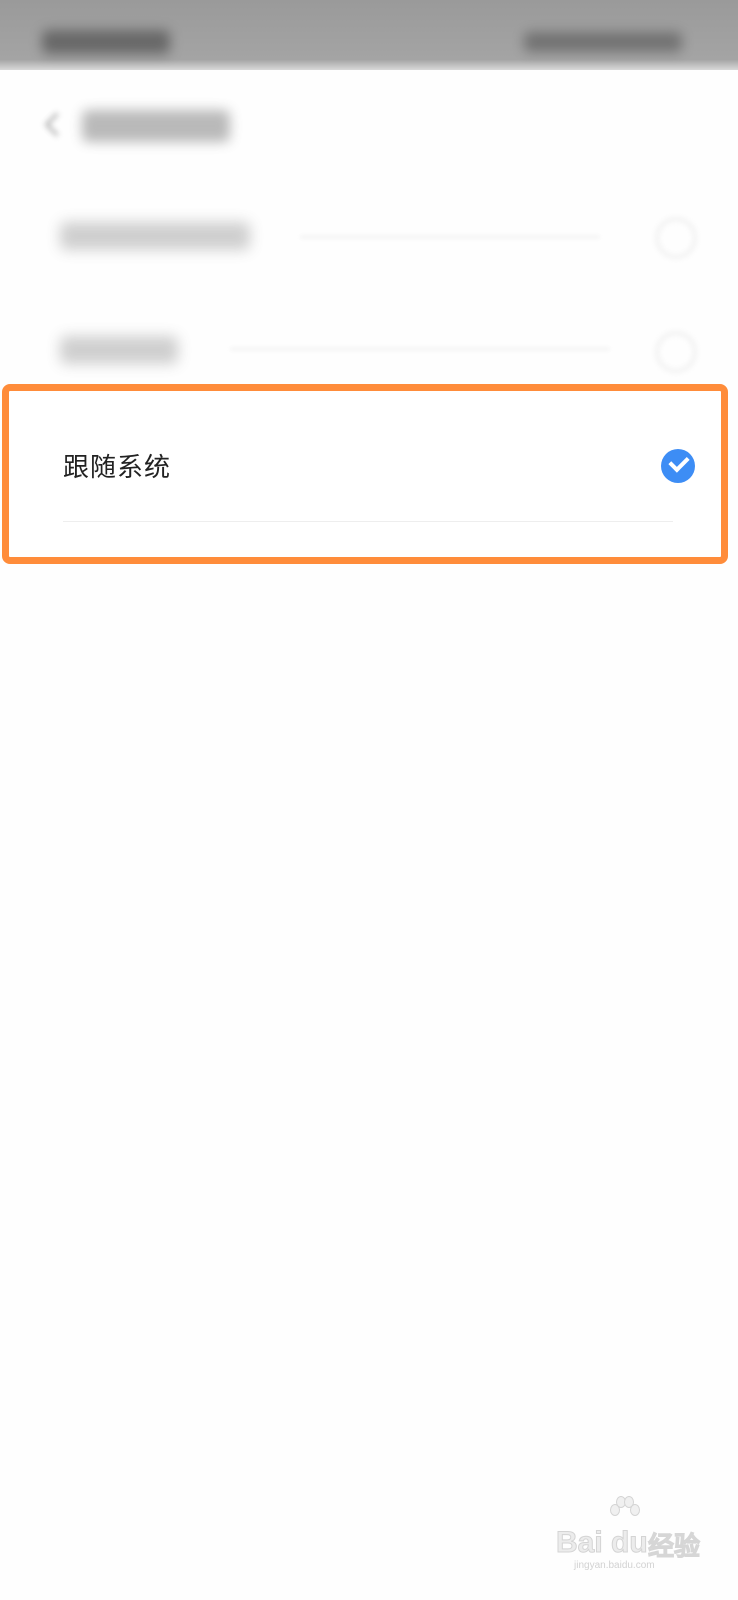 Image resolution: width=738 pixels, height=1600 pixels. Describe the element at coordinates (625, 1509) in the screenshot. I see `paw-icon` at that location.